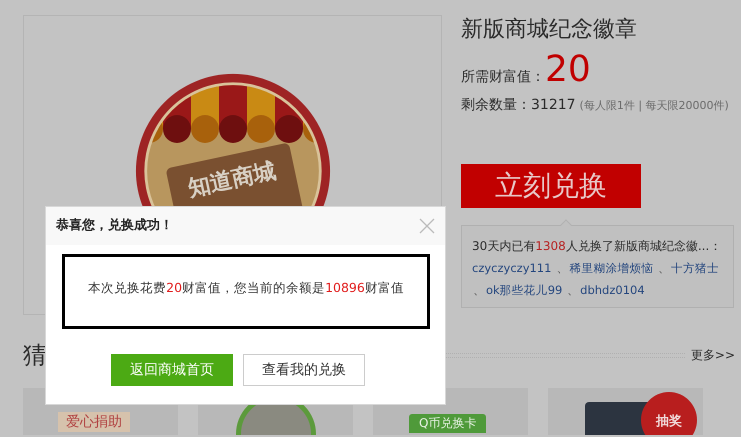  Describe the element at coordinates (611, 268) in the screenshot. I see `user-link: 稀里糊涂增烦恼` at that location.